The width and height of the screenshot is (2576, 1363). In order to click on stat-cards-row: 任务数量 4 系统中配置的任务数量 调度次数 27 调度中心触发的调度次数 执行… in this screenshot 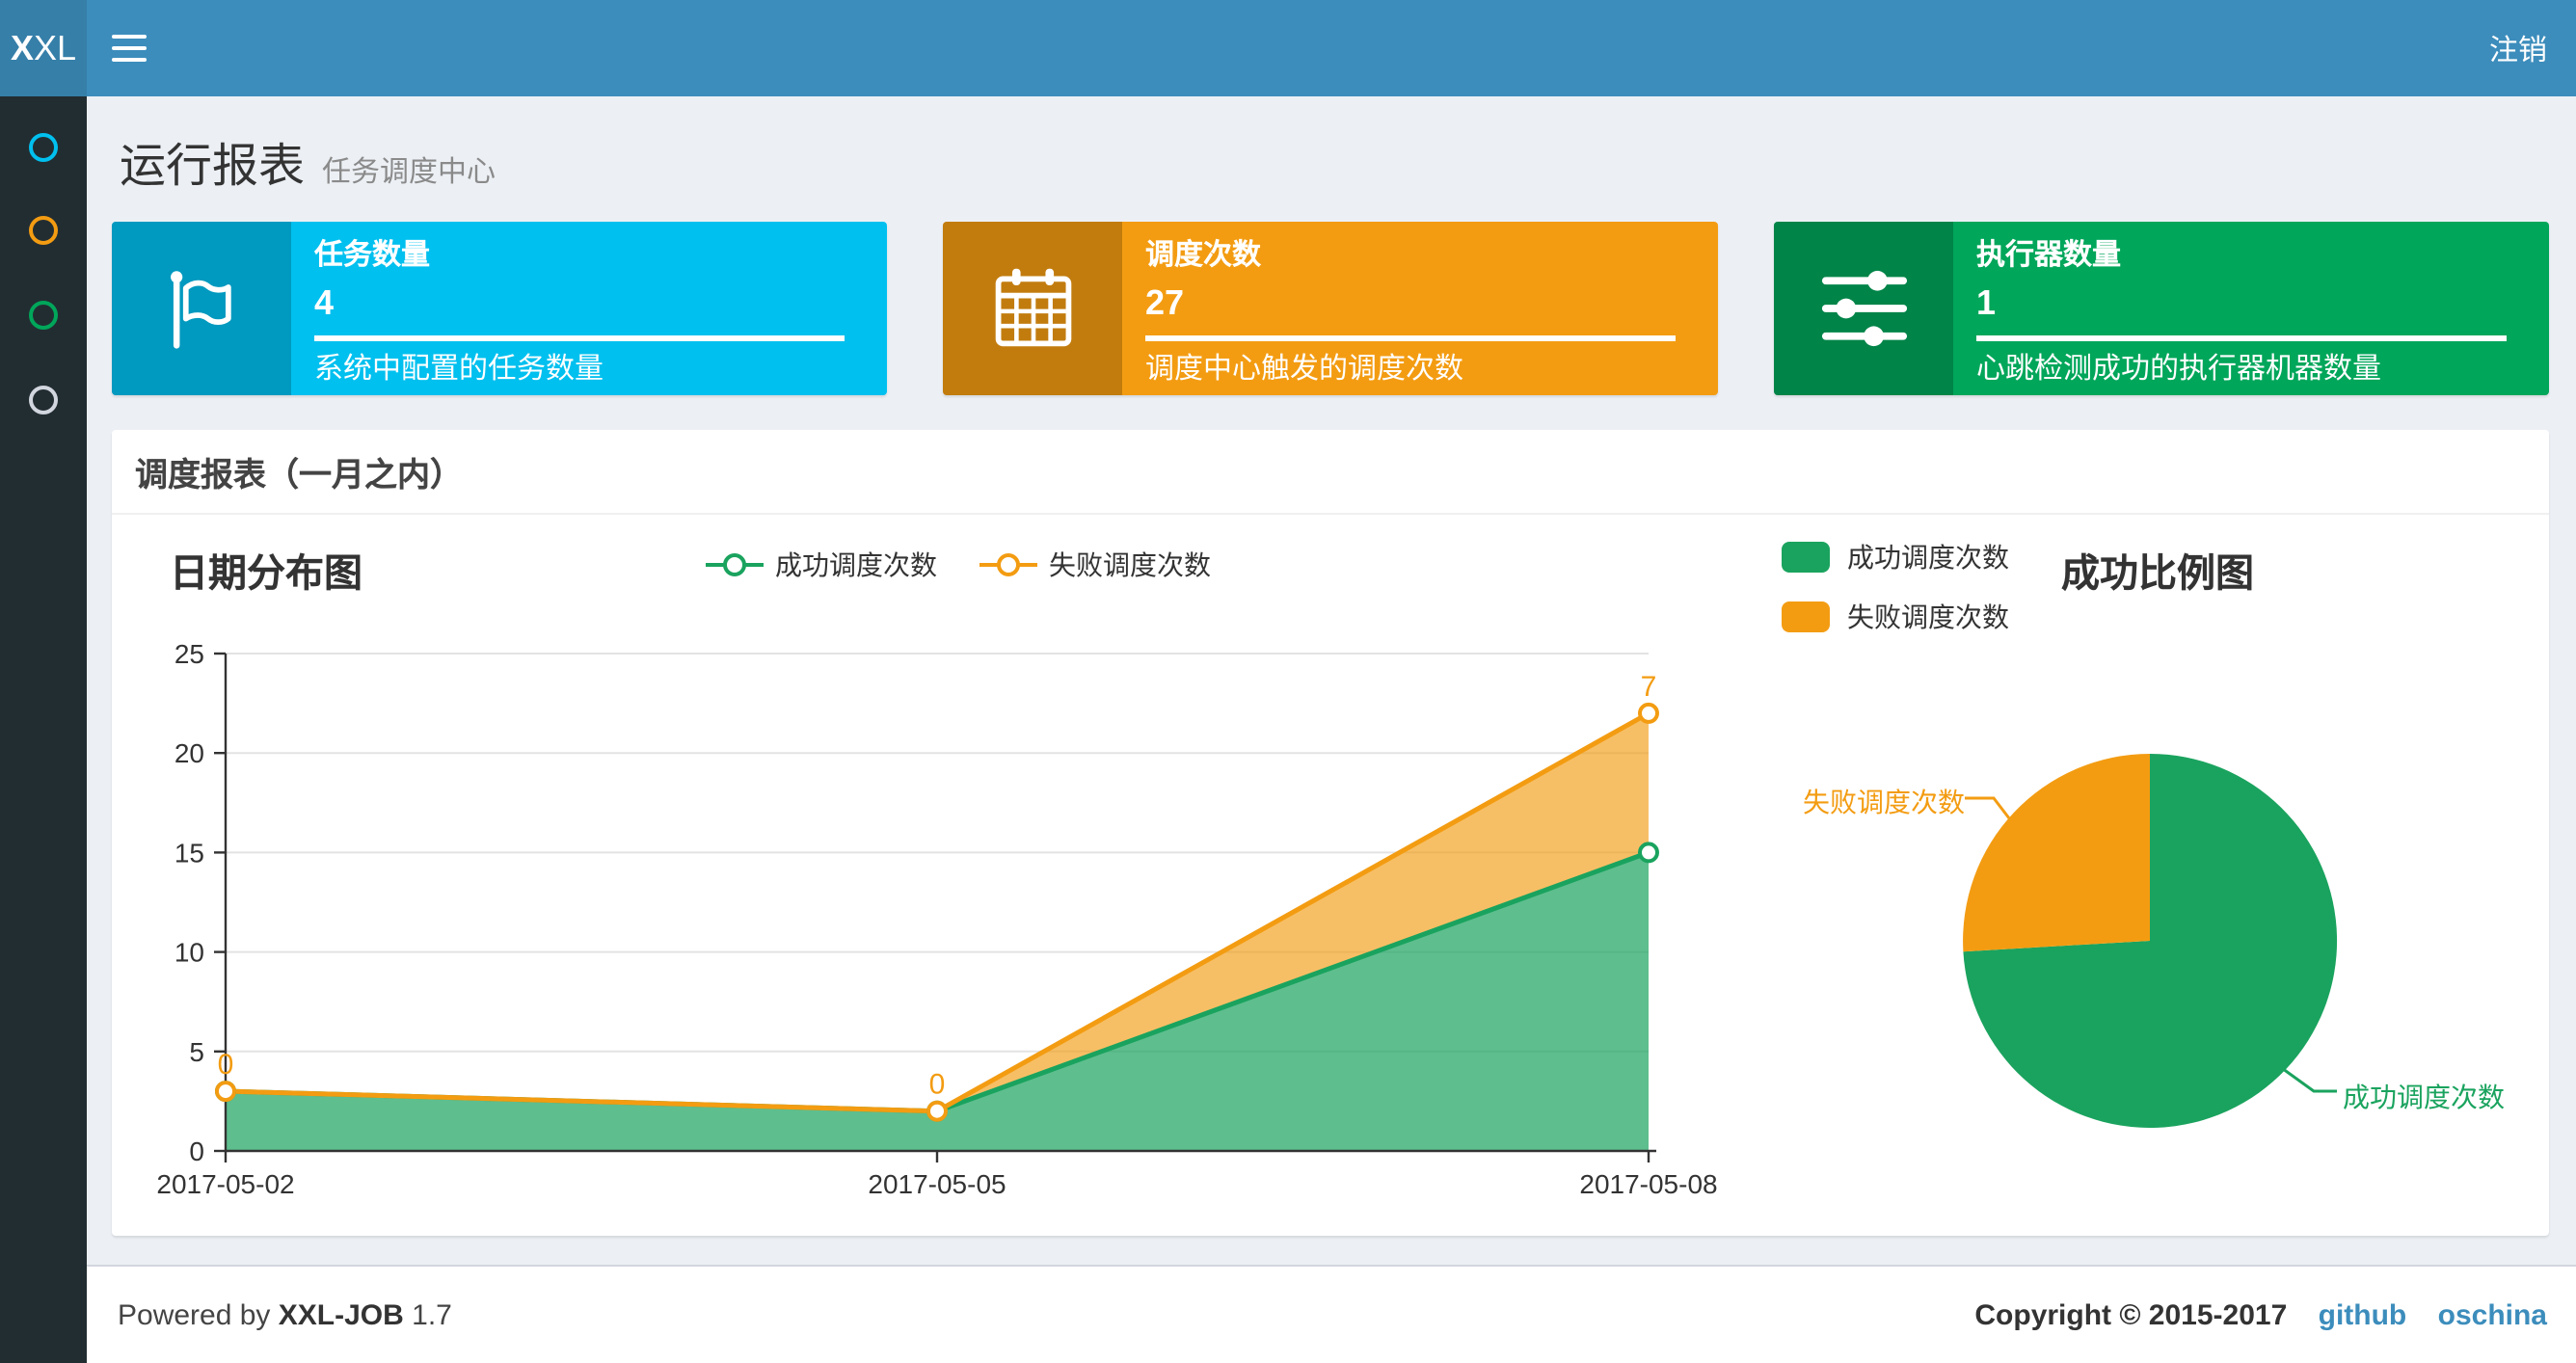, I will do `click(1330, 308)`.